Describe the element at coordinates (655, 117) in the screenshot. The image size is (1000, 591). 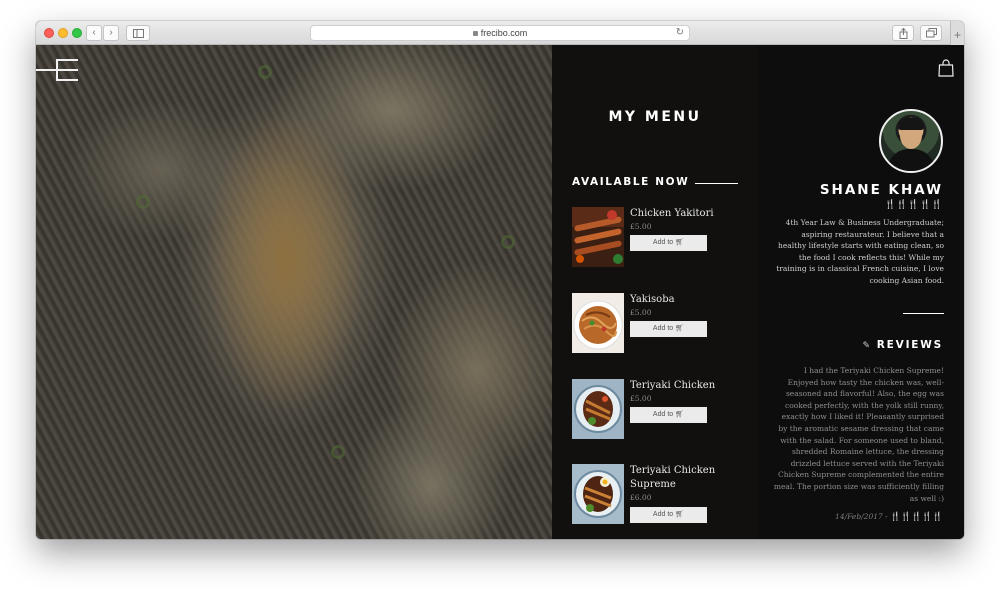
I see `menu-title: MY MENU` at that location.